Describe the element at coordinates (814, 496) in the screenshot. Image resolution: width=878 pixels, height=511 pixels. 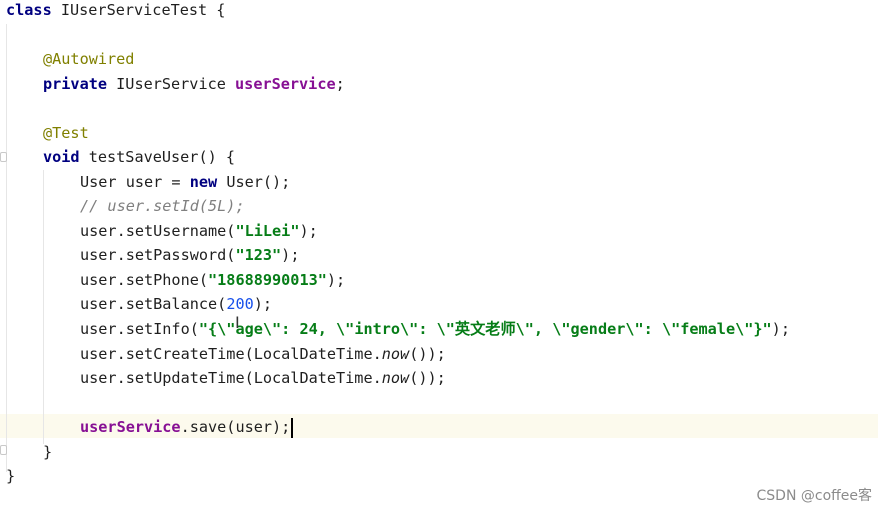
I see `watermark: CSDN @coffee客` at that location.